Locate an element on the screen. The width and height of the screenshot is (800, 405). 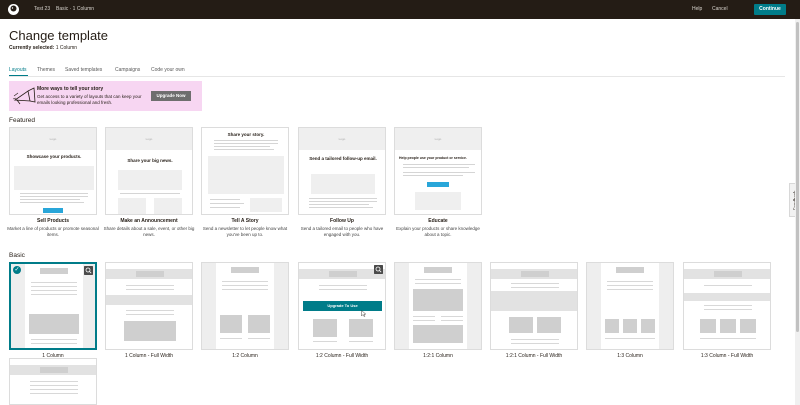
cancel-link: Cancel is located at coordinates (720, 9).